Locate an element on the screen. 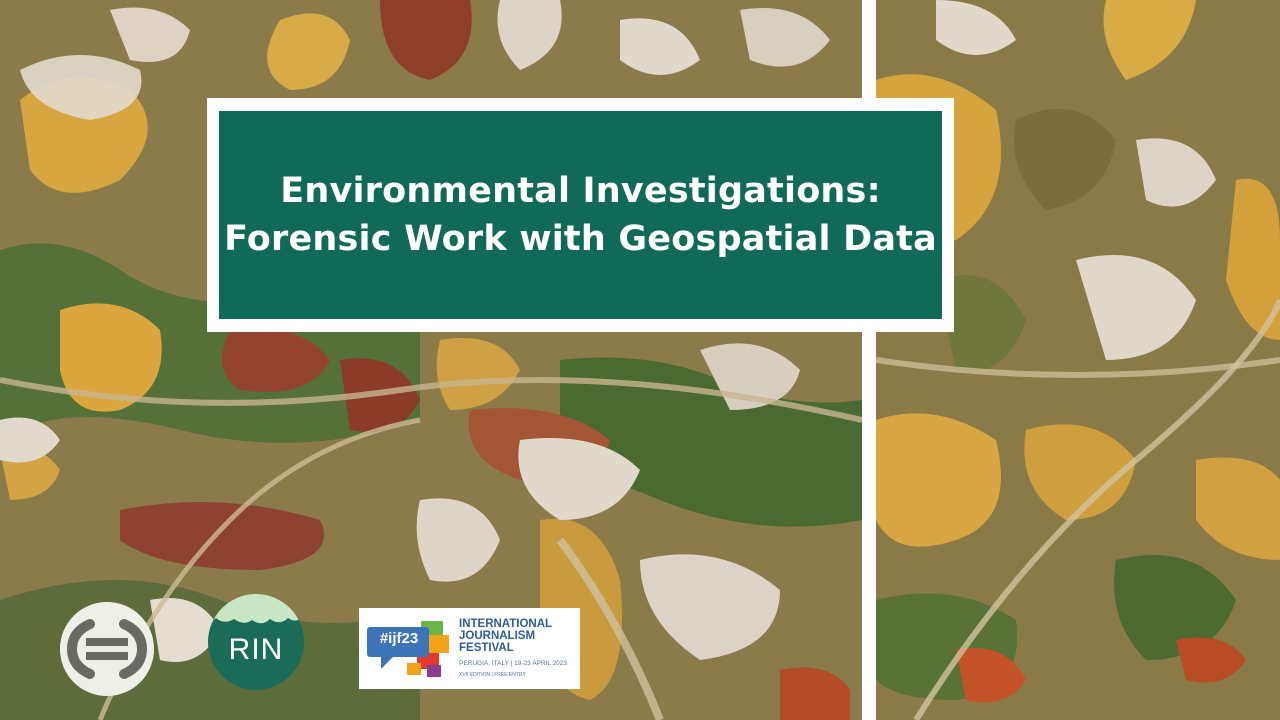 The height and width of the screenshot is (720, 1280). oc-logo-icon is located at coordinates (107, 649).